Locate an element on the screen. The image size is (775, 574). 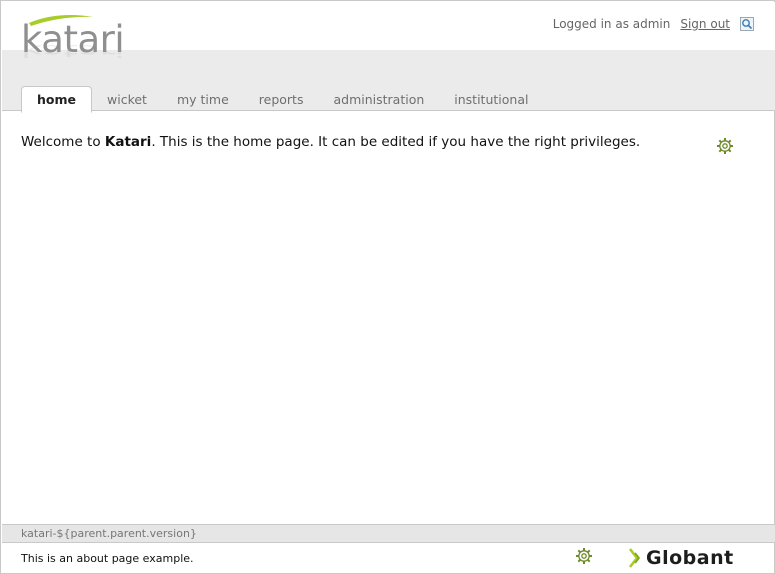
logo-reflection: katari is located at coordinates (73, 51).